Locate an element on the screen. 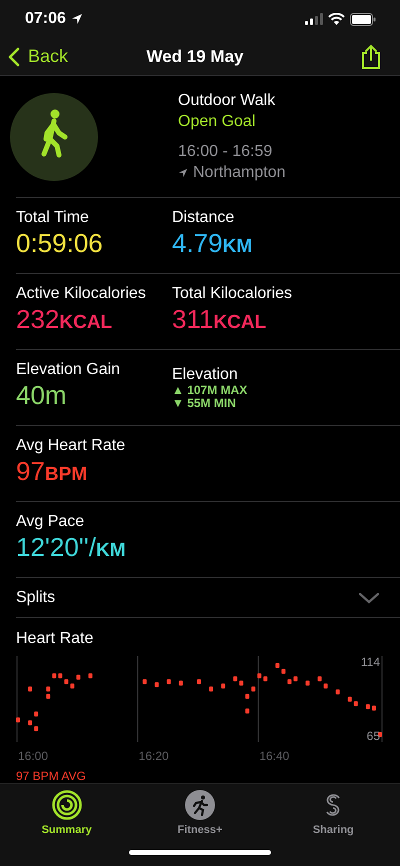 The height and width of the screenshot is (866, 400). stat-value: 4.79KM is located at coordinates (213, 243).